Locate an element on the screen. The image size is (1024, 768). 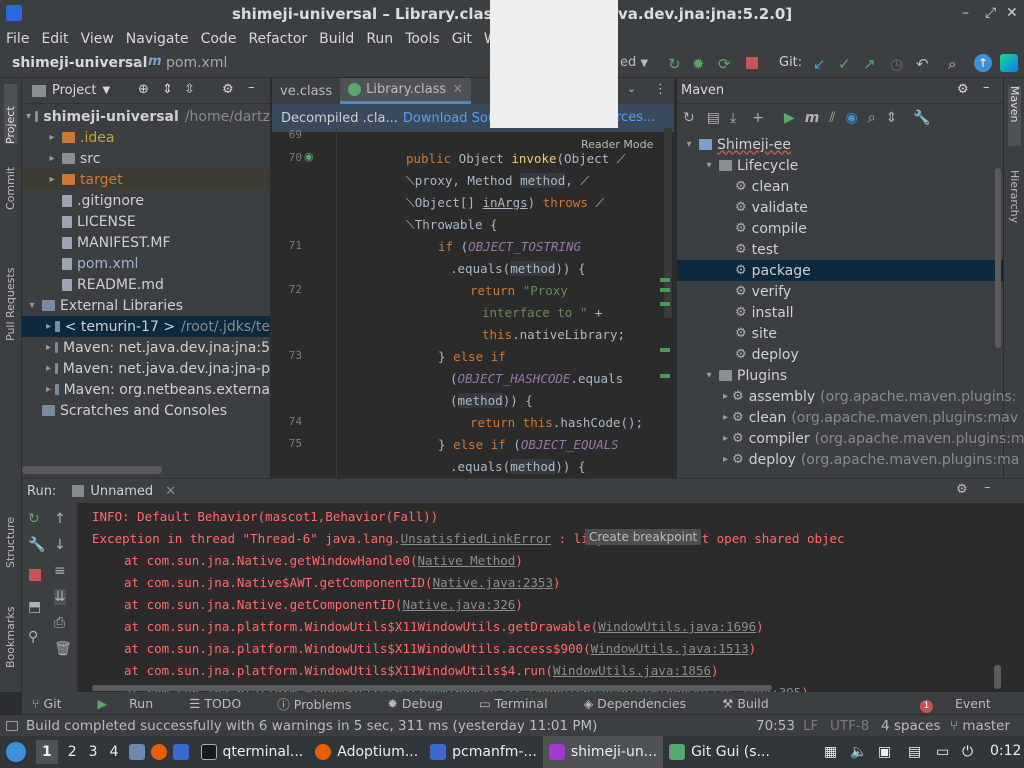
menu-git: Git is located at coordinates (462, 39).